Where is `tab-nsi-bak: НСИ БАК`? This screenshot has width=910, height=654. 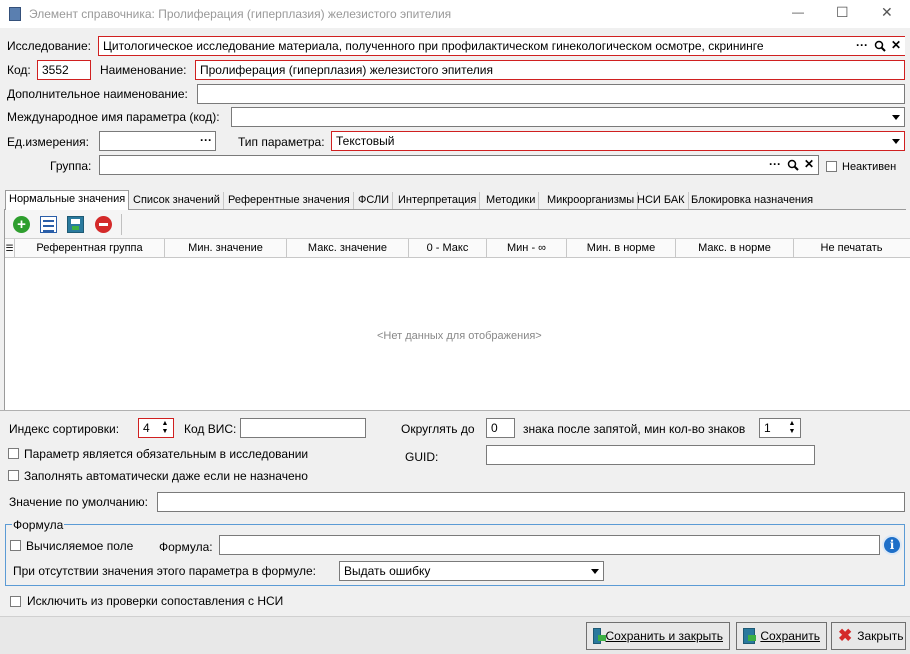 tab-nsi-bak: НСИ БАК is located at coordinates (661, 200).